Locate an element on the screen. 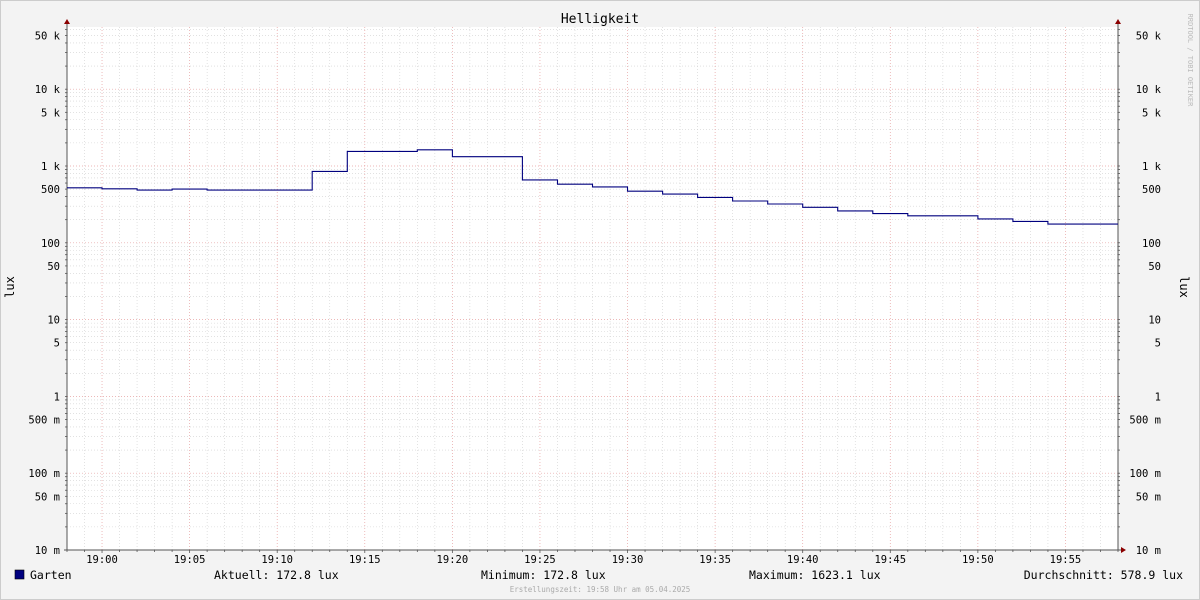 The width and height of the screenshot is (1200, 600). legend-average: Durchschnitt: 578.9 lux is located at coordinates (1103, 575).